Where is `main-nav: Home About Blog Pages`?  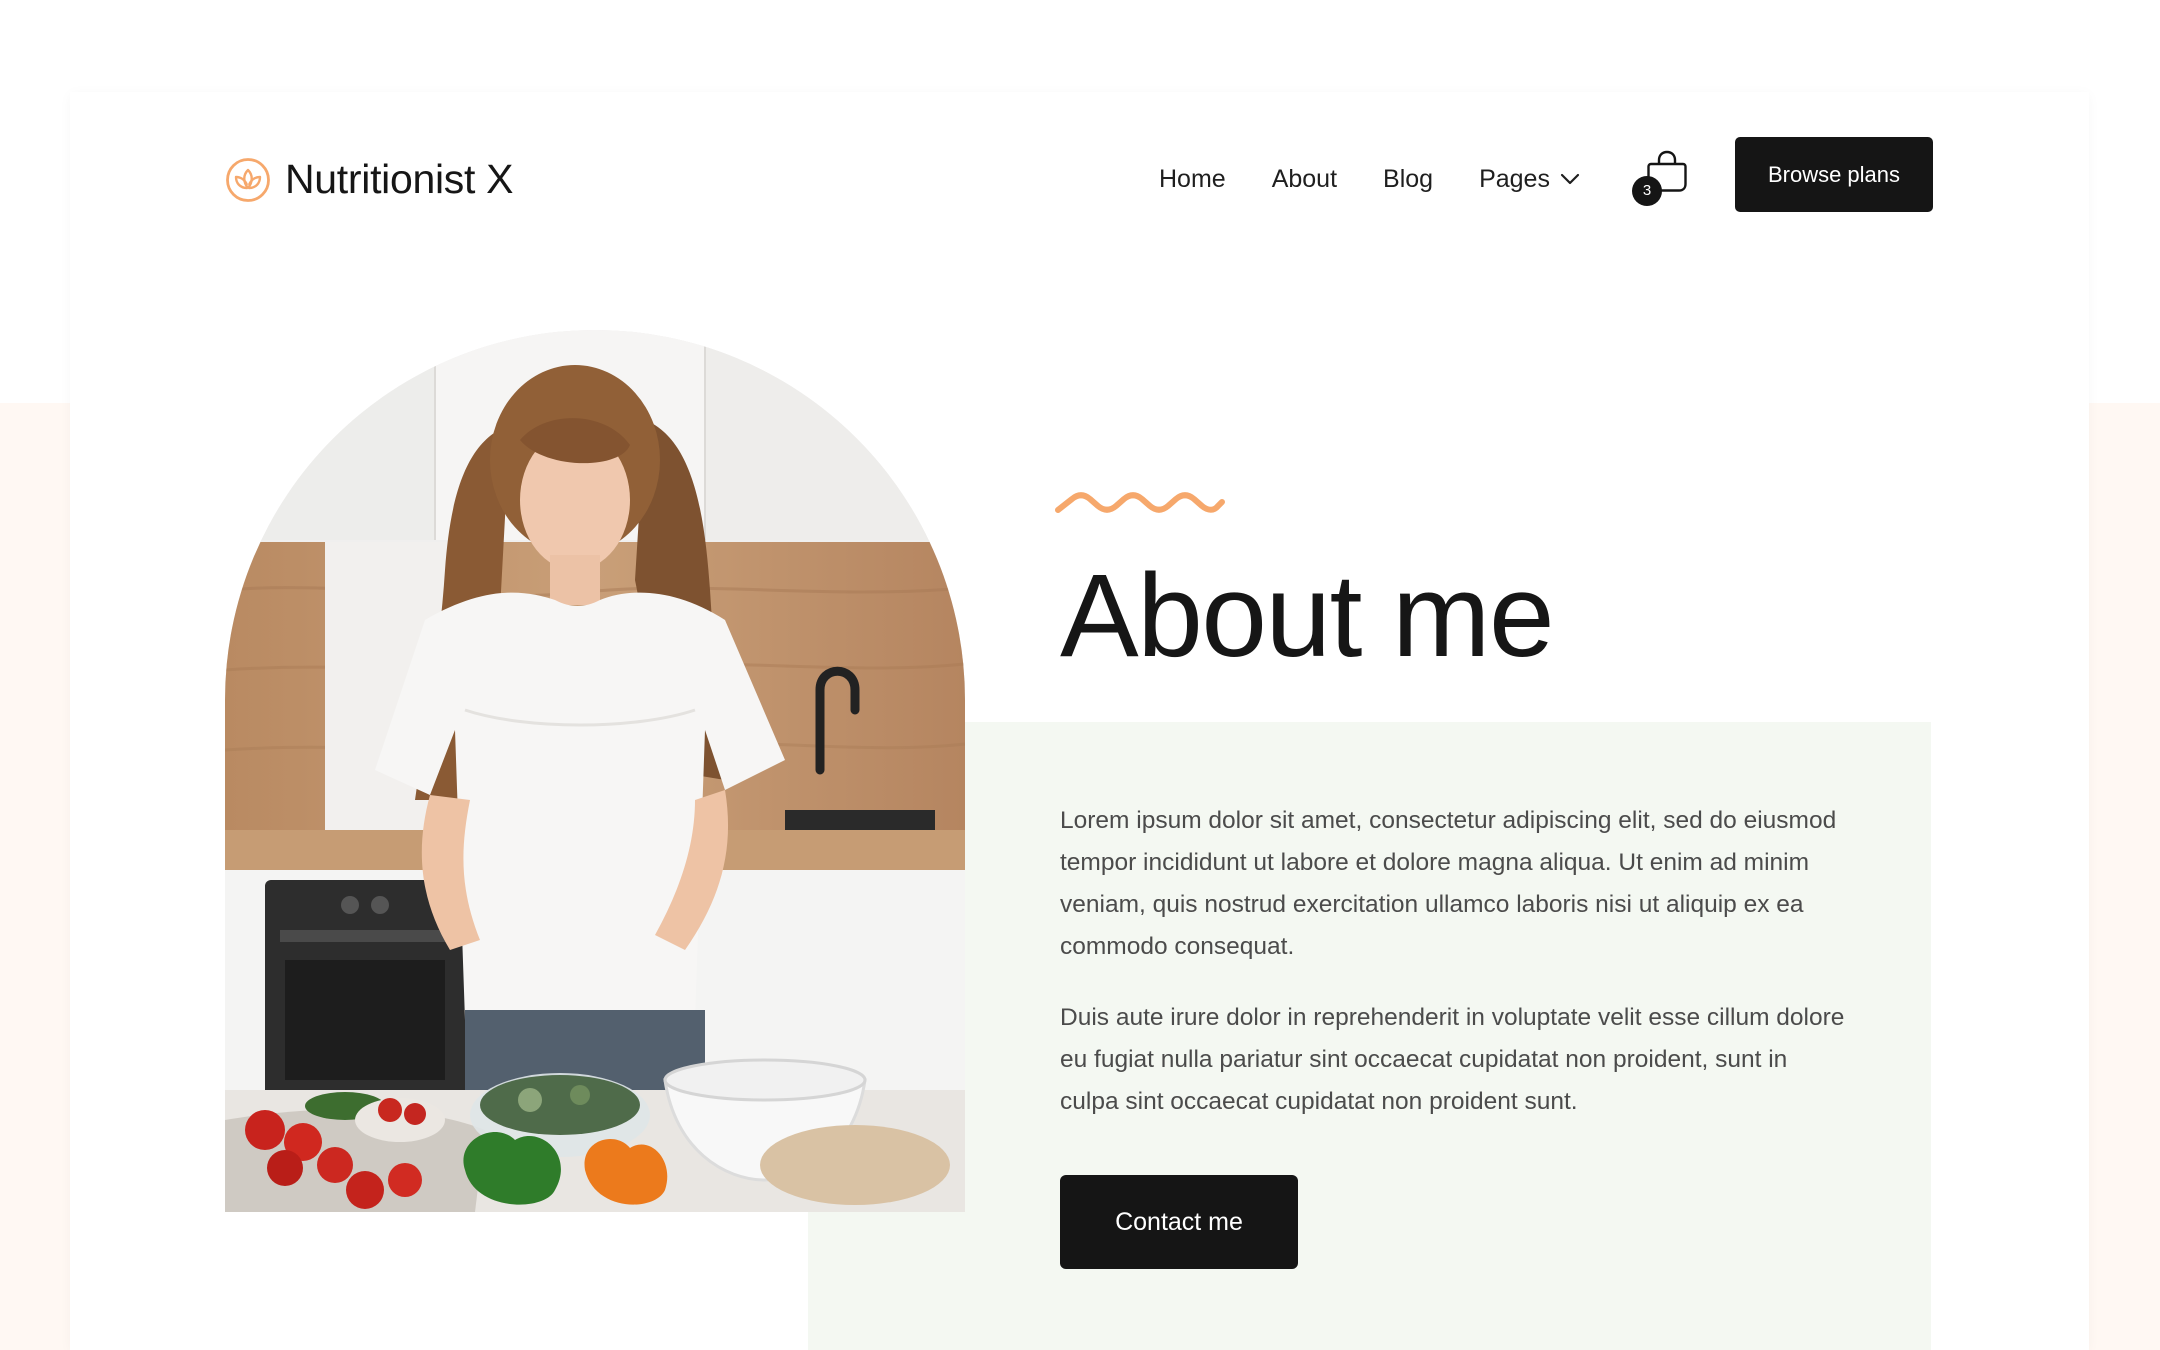 main-nav: Home About Blog Pages is located at coordinates (1369, 179).